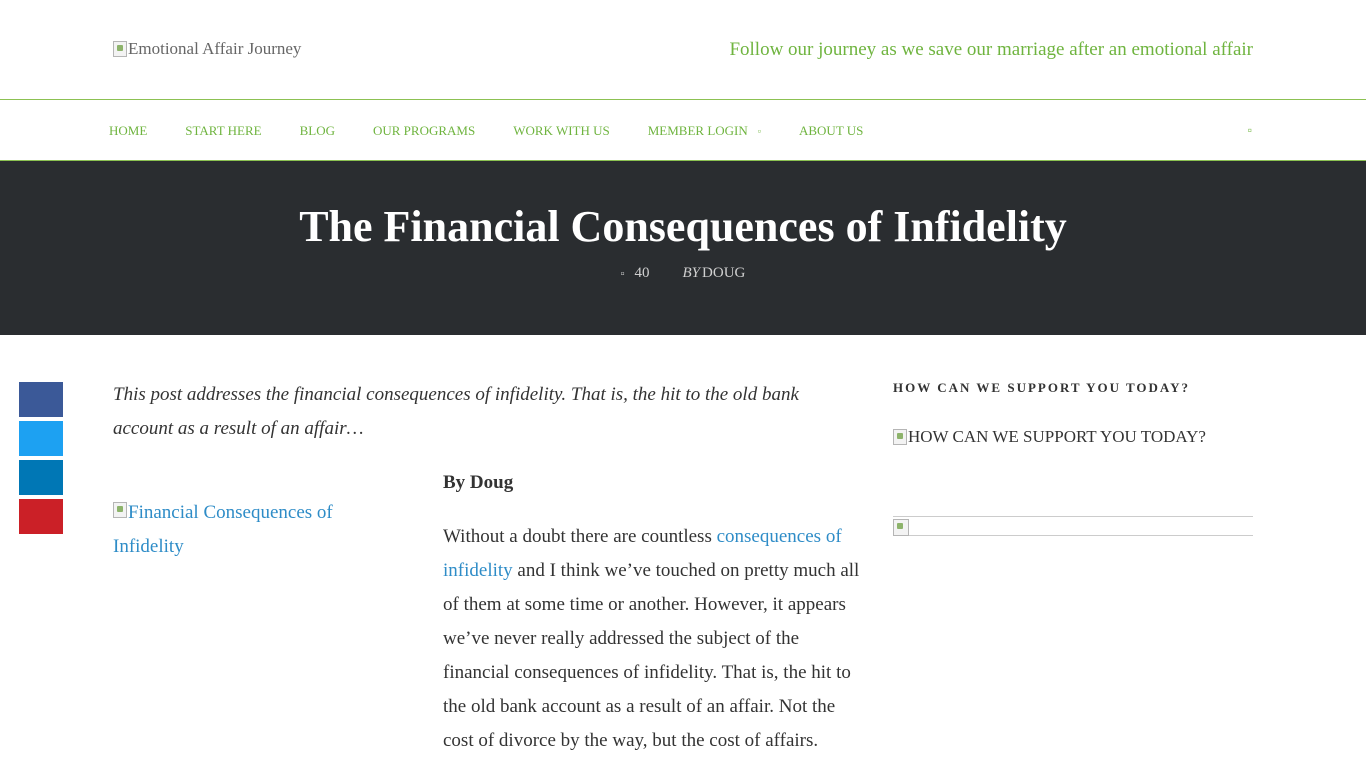 This screenshot has height=768, width=1366. I want to click on search-icon: ▫, so click(1250, 130).